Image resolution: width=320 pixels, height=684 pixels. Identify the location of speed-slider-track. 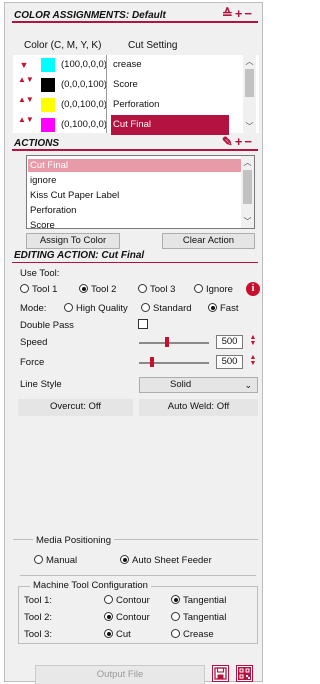
(174, 343).